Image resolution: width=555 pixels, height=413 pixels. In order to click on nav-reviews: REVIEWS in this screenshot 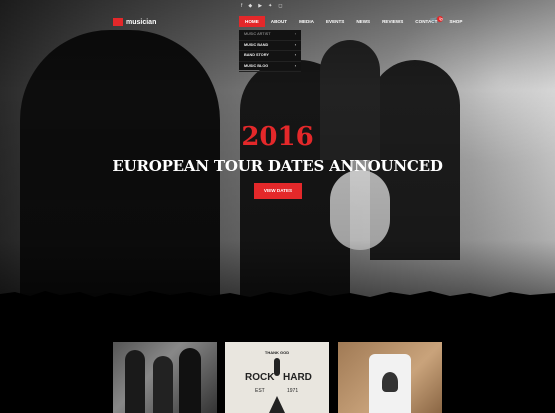, I will do `click(392, 21)`.